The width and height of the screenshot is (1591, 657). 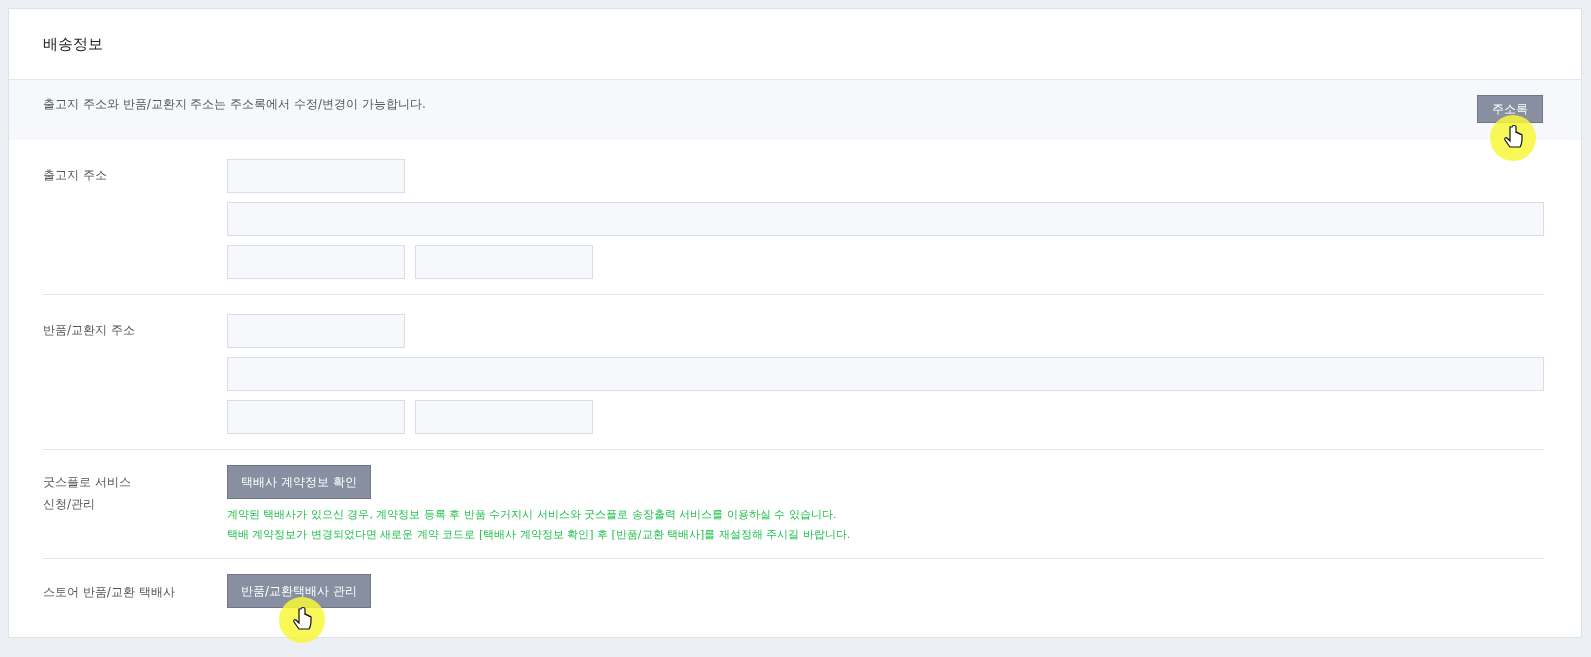 I want to click on section-title: 배송정보, so click(x=73, y=44).